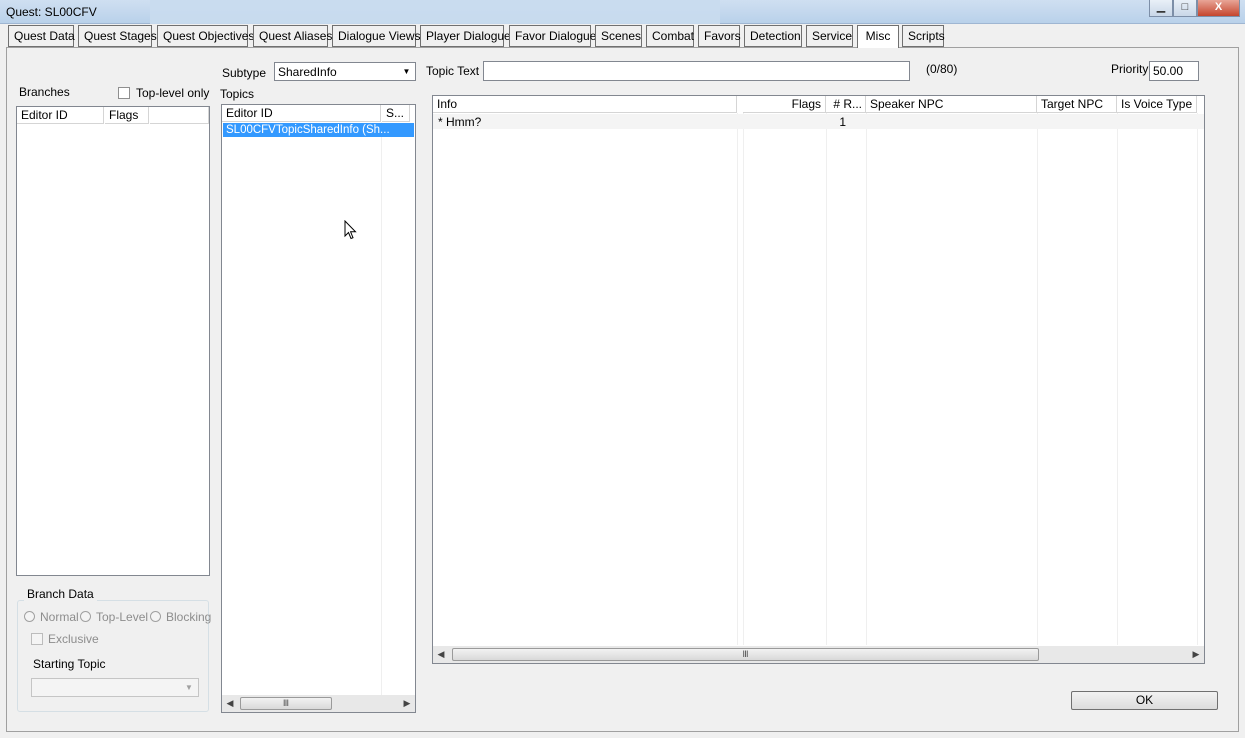 This screenshot has width=1245, height=738. What do you see at coordinates (345, 71) in the screenshot?
I see `subtype-dropdown: SharedInfo ▼` at bounding box center [345, 71].